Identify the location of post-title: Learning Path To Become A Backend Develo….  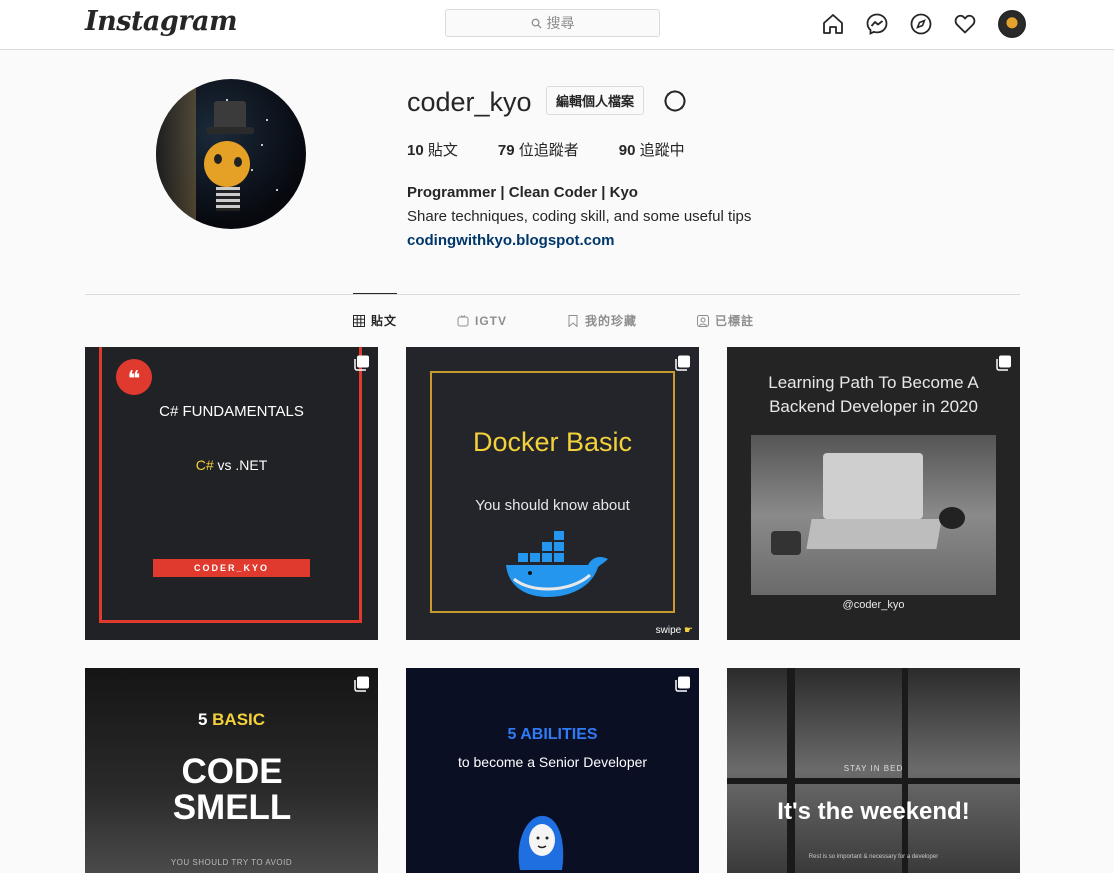
(873, 394).